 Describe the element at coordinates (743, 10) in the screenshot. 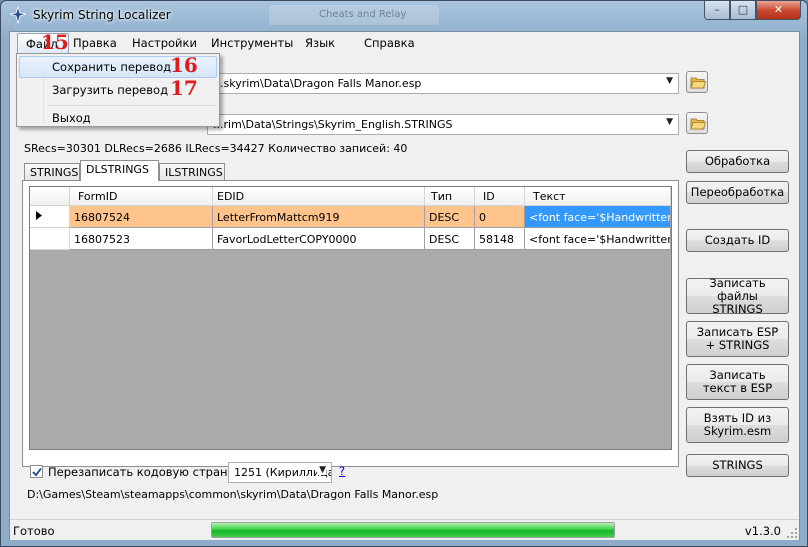

I see `maximize-button: □` at that location.